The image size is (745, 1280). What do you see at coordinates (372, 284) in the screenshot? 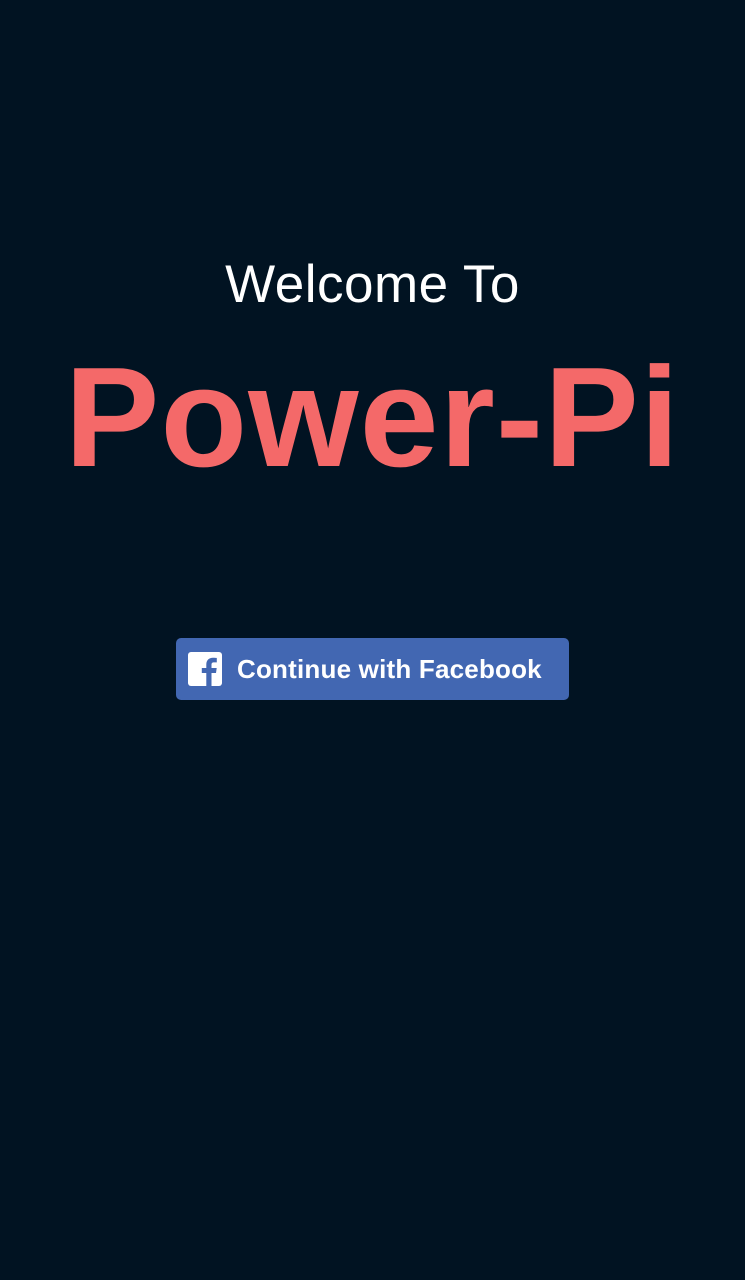
I see `welcome-greeting: Welcome To` at bounding box center [372, 284].